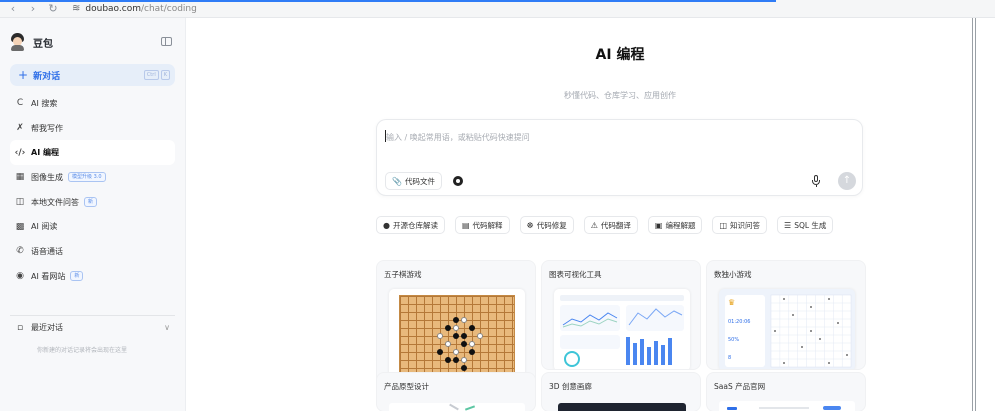 The width and height of the screenshot is (995, 411). What do you see at coordinates (47, 251) in the screenshot?
I see `sidebar-item-label: 语音通话` at bounding box center [47, 251].